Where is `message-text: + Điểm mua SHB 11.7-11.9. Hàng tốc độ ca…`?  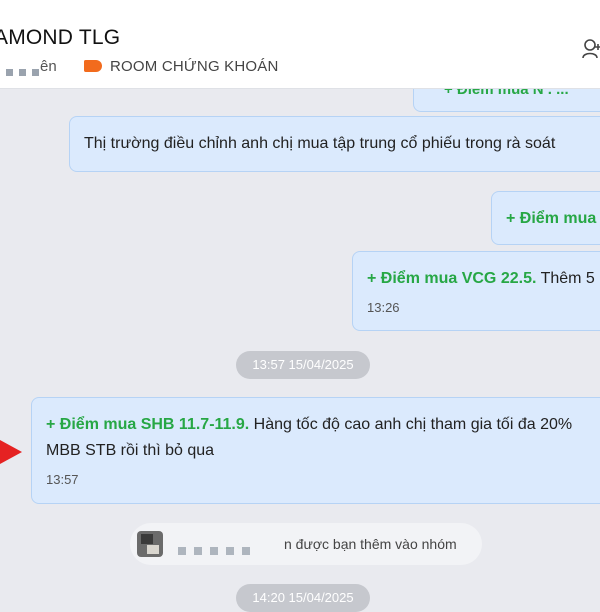 message-text: + Điểm mua SHB 11.7-11.9. Hàng tốc độ ca… is located at coordinates (309, 424).